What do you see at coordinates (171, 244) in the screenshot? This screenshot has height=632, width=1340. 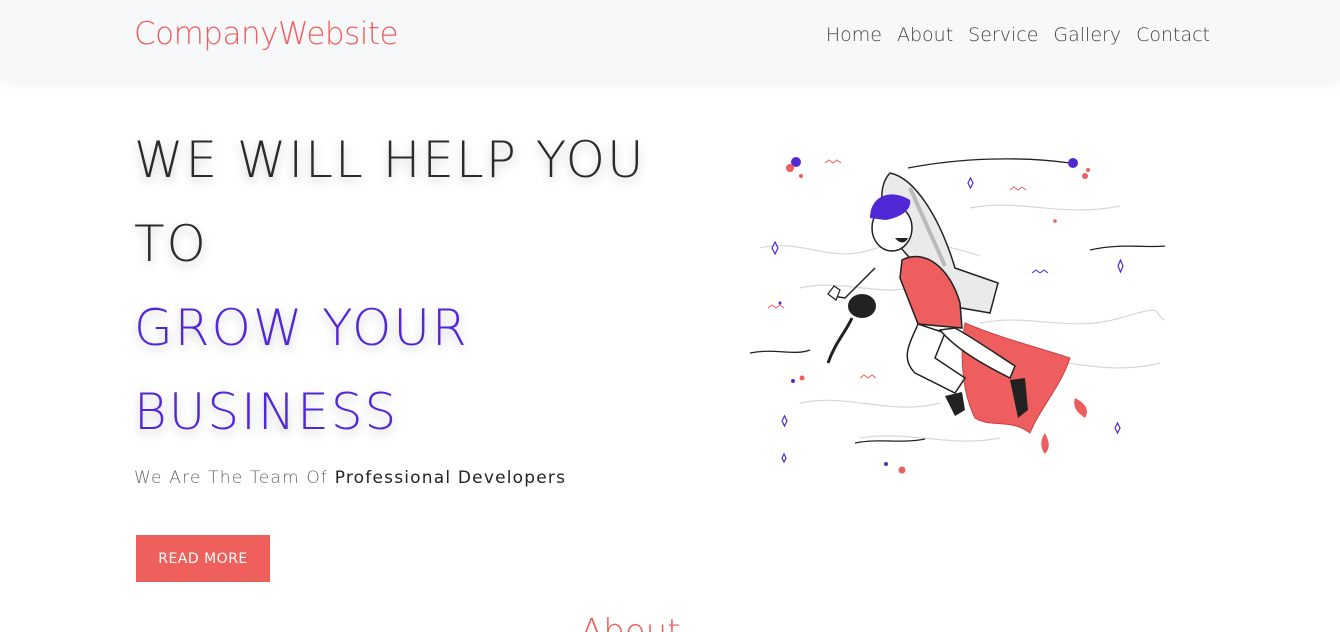 I see `hero-headline-line2: TO` at bounding box center [171, 244].